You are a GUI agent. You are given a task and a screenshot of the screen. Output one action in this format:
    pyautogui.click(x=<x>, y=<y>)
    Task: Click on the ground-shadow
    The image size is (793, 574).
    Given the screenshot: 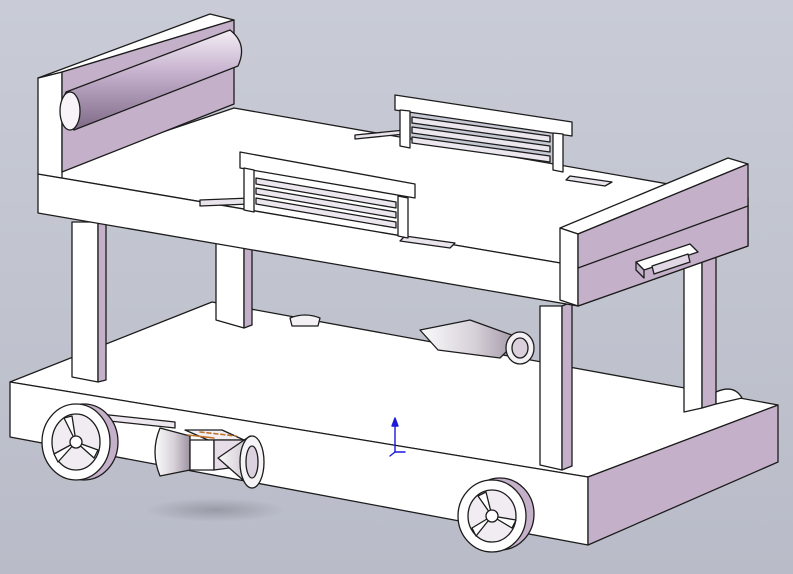 What is the action you would take?
    pyautogui.click(x=215, y=510)
    